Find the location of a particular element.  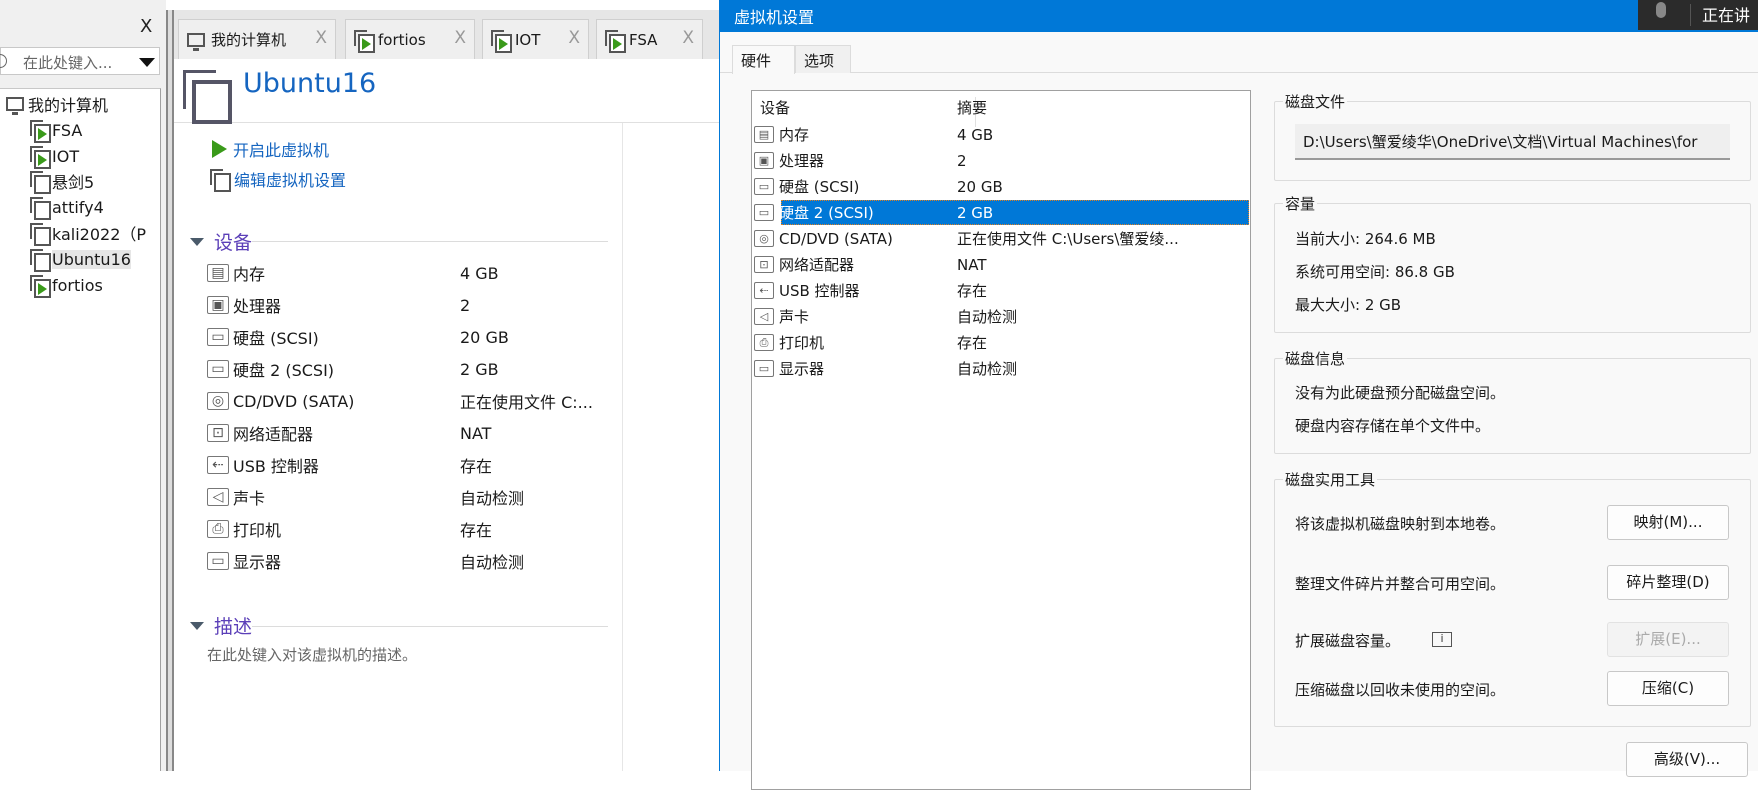

device-row: ⇠ USB 控制器 存在 is located at coordinates (407, 465).